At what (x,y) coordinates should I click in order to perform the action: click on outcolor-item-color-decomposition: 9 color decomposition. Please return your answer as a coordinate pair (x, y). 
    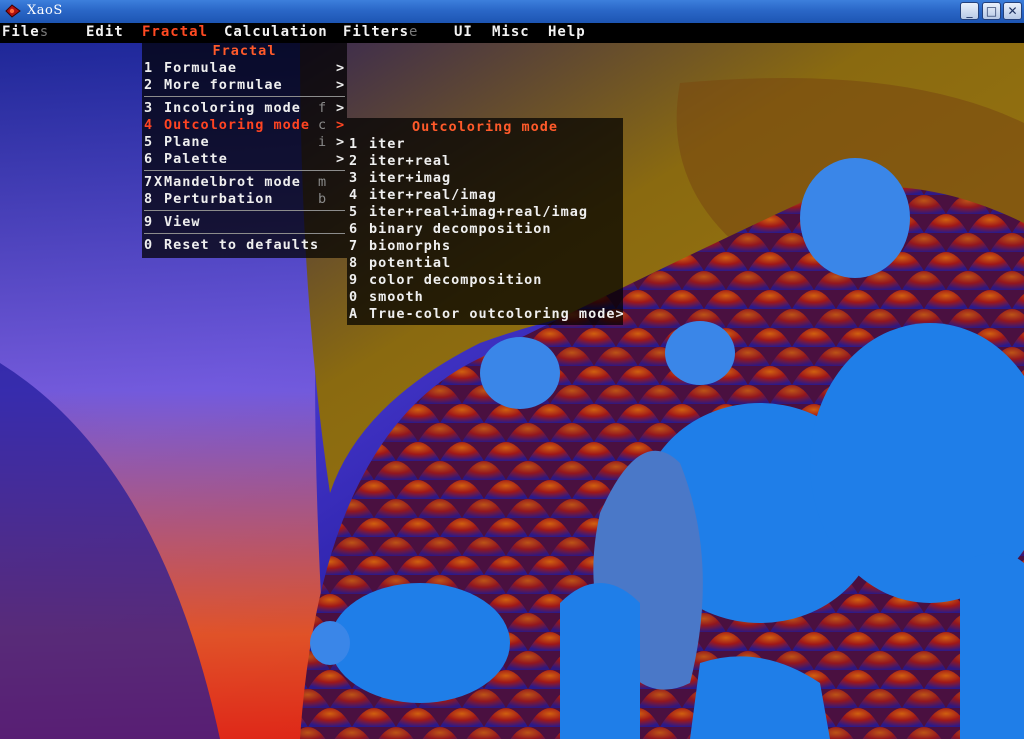
    Looking at the image, I should click on (445, 280).